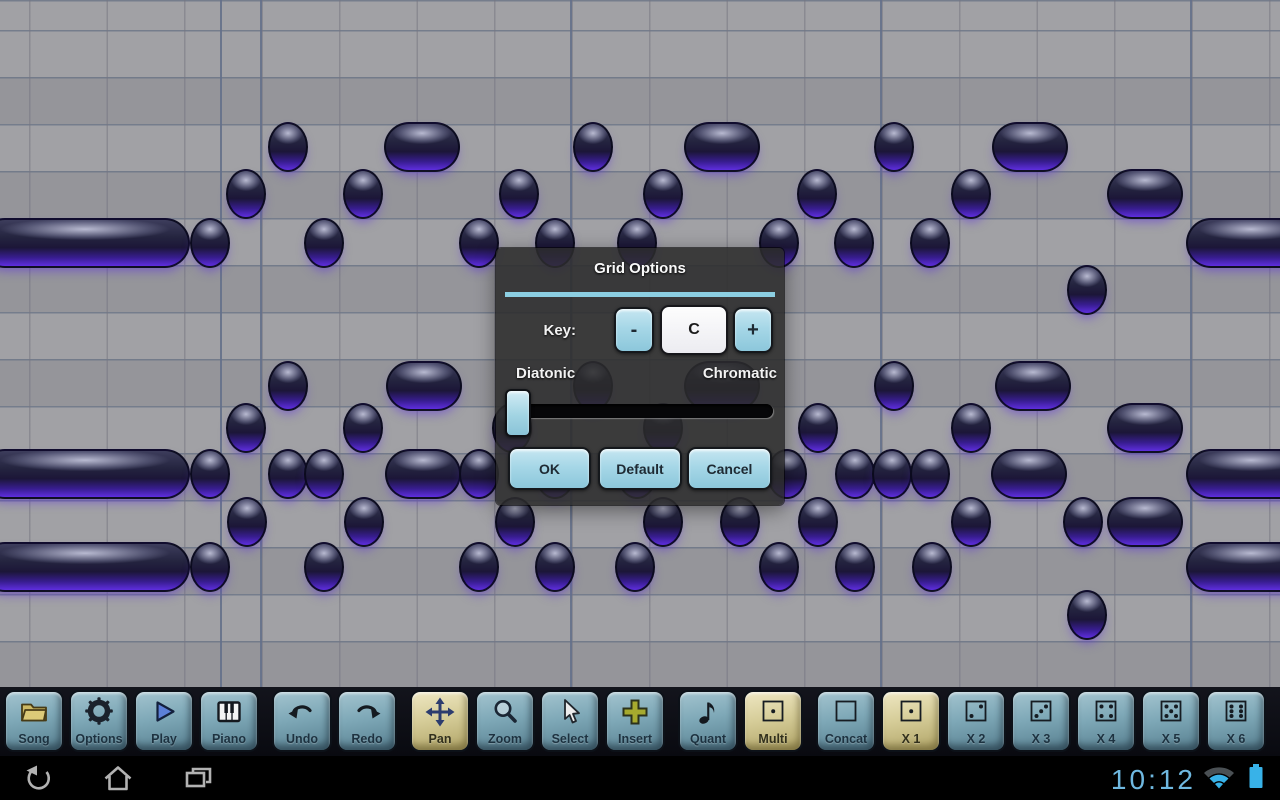 This screenshot has height=800, width=1280. I want to click on default-button: Default, so click(640, 468).